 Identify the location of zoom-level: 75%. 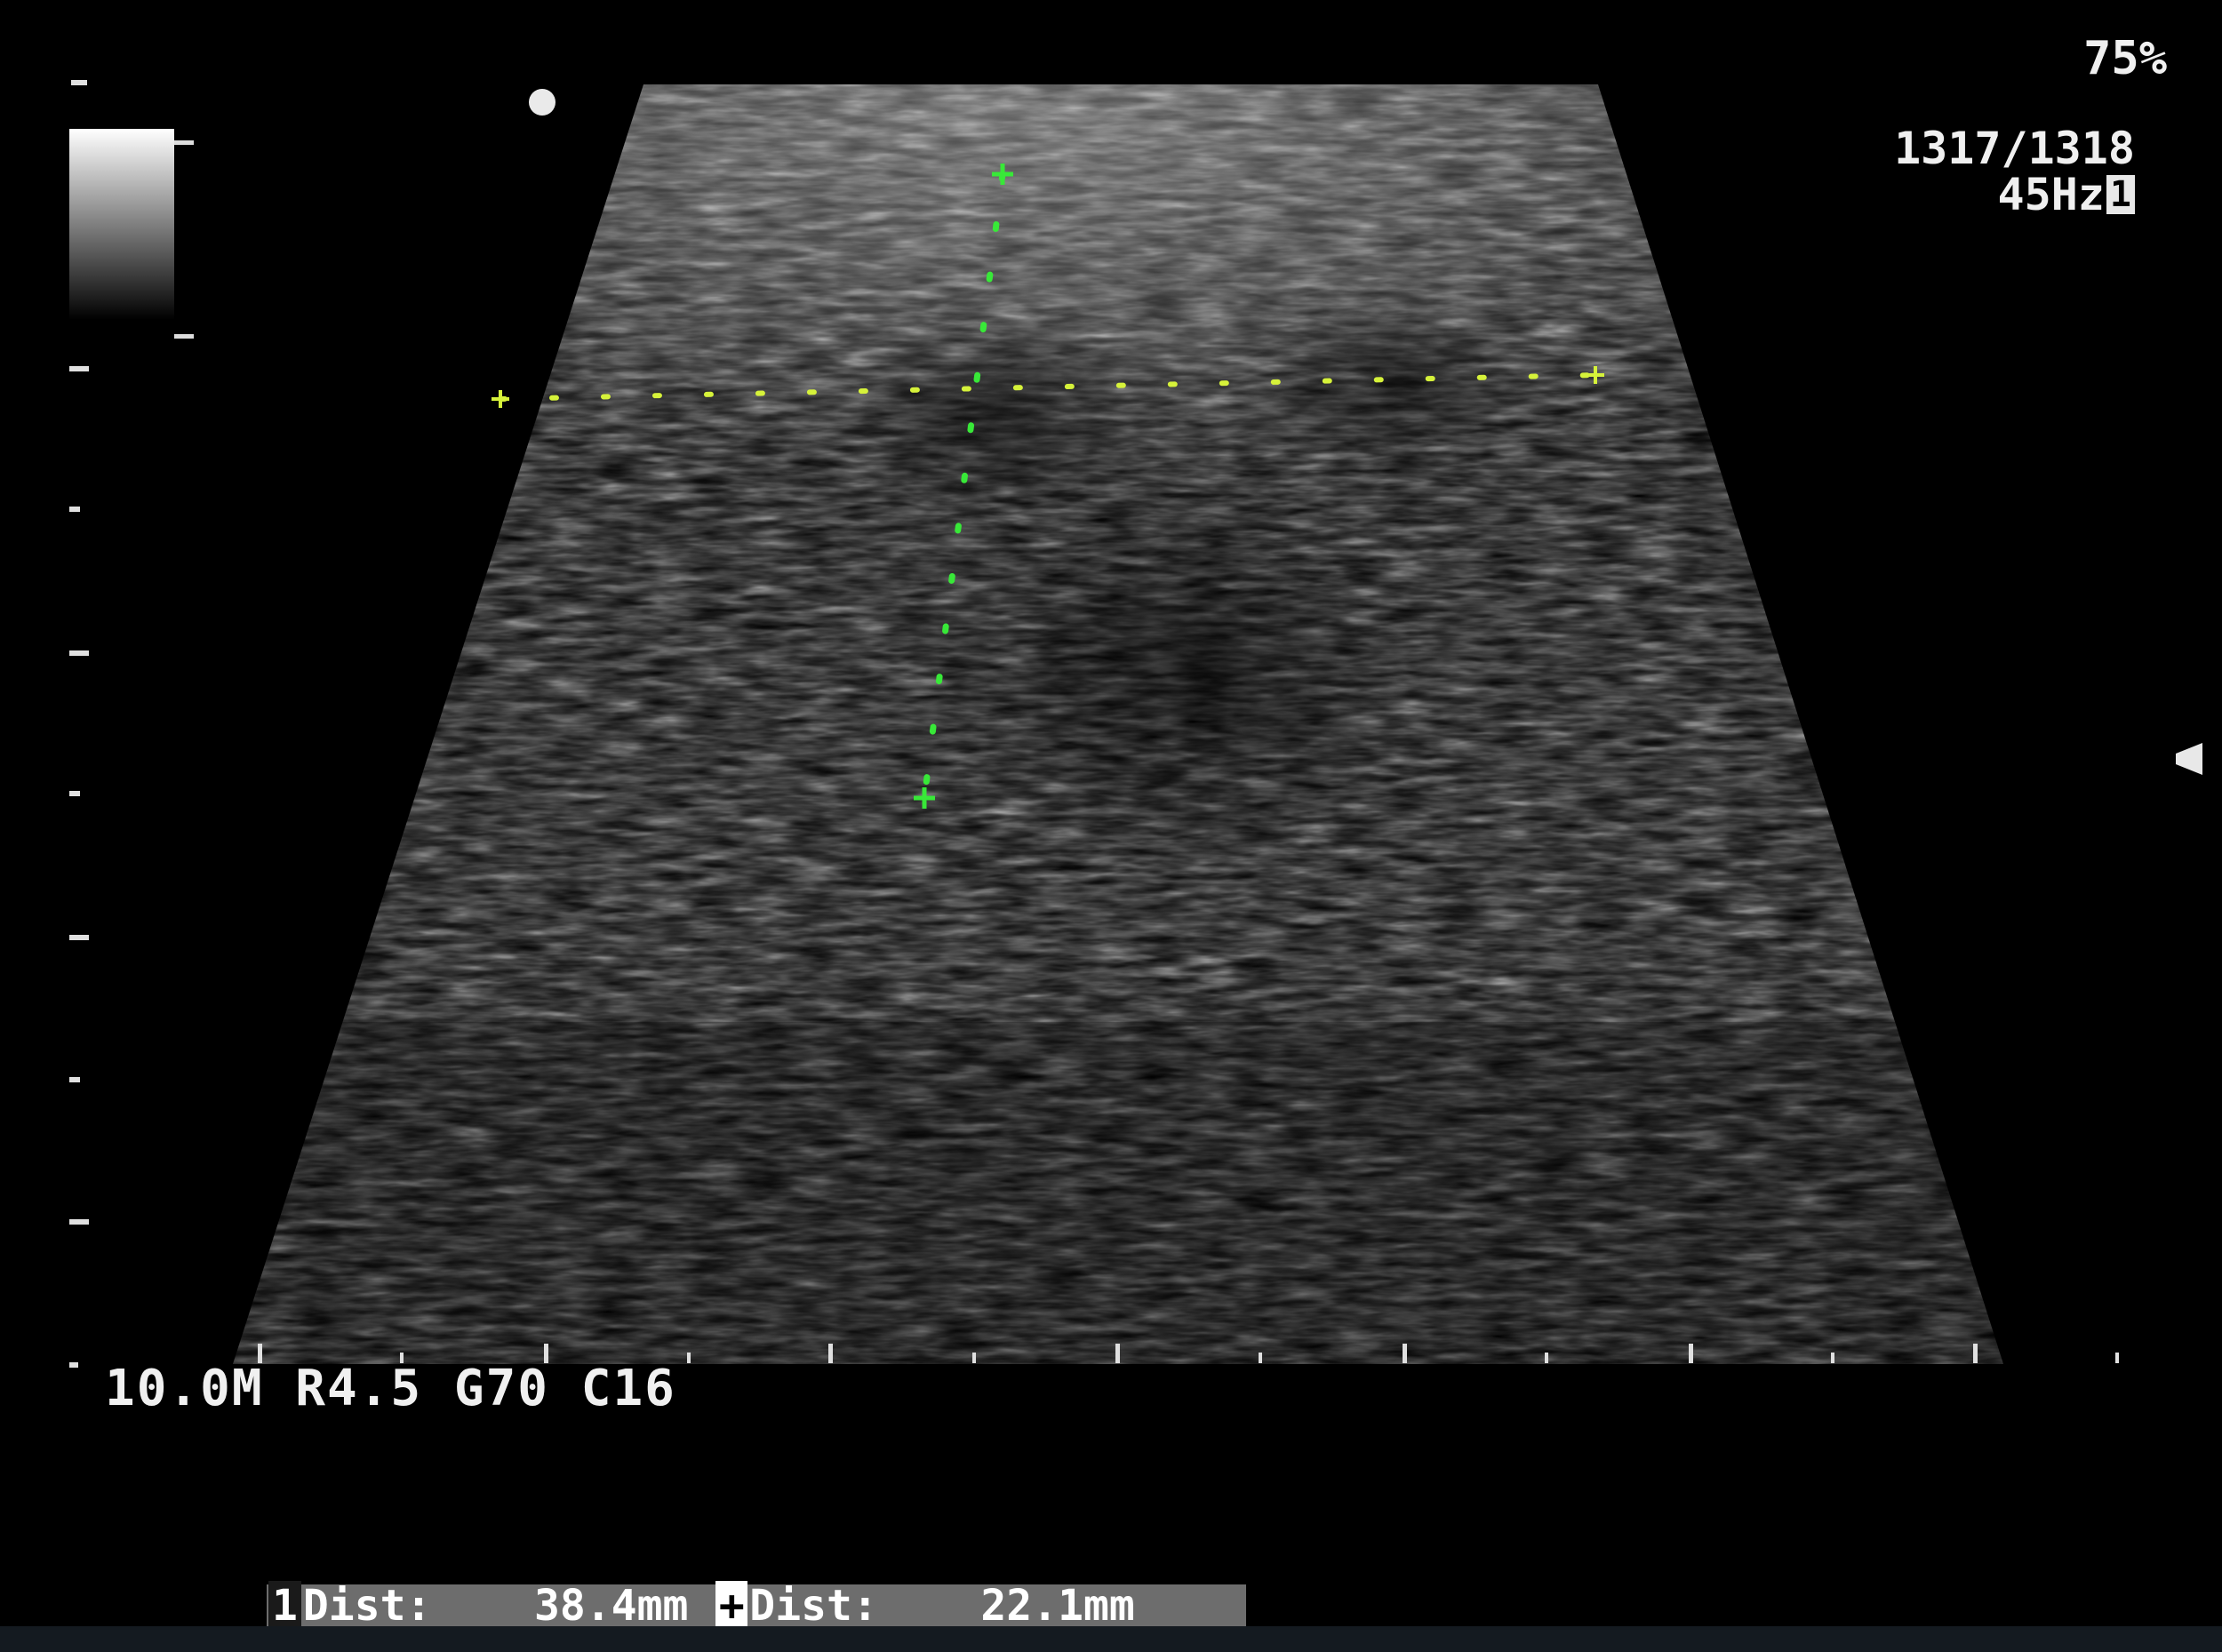
(2125, 58).